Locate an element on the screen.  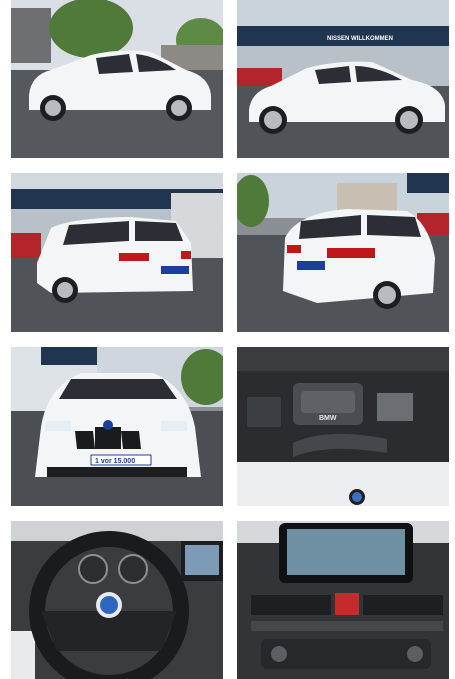
dealer-sign-text: NISSEN WILLKOMMEN is located at coordinates (360, 39).